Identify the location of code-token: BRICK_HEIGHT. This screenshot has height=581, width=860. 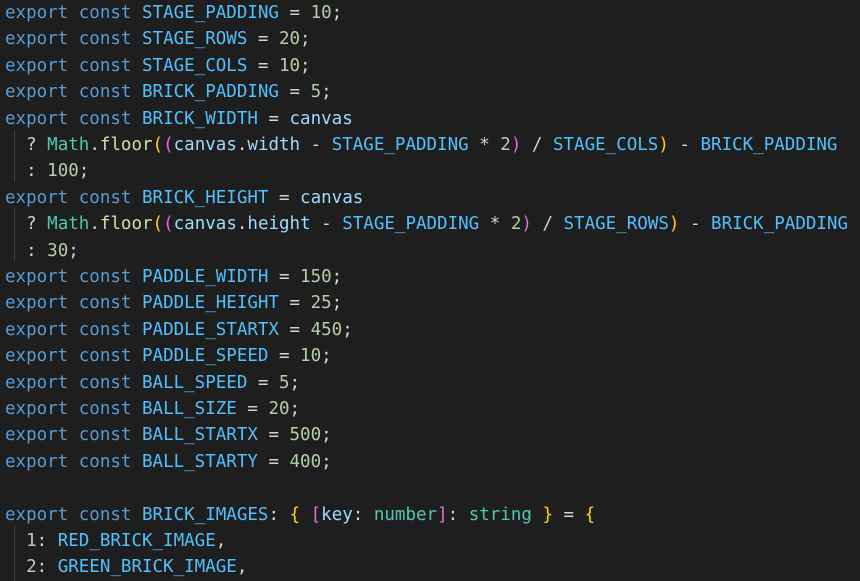
(205, 197).